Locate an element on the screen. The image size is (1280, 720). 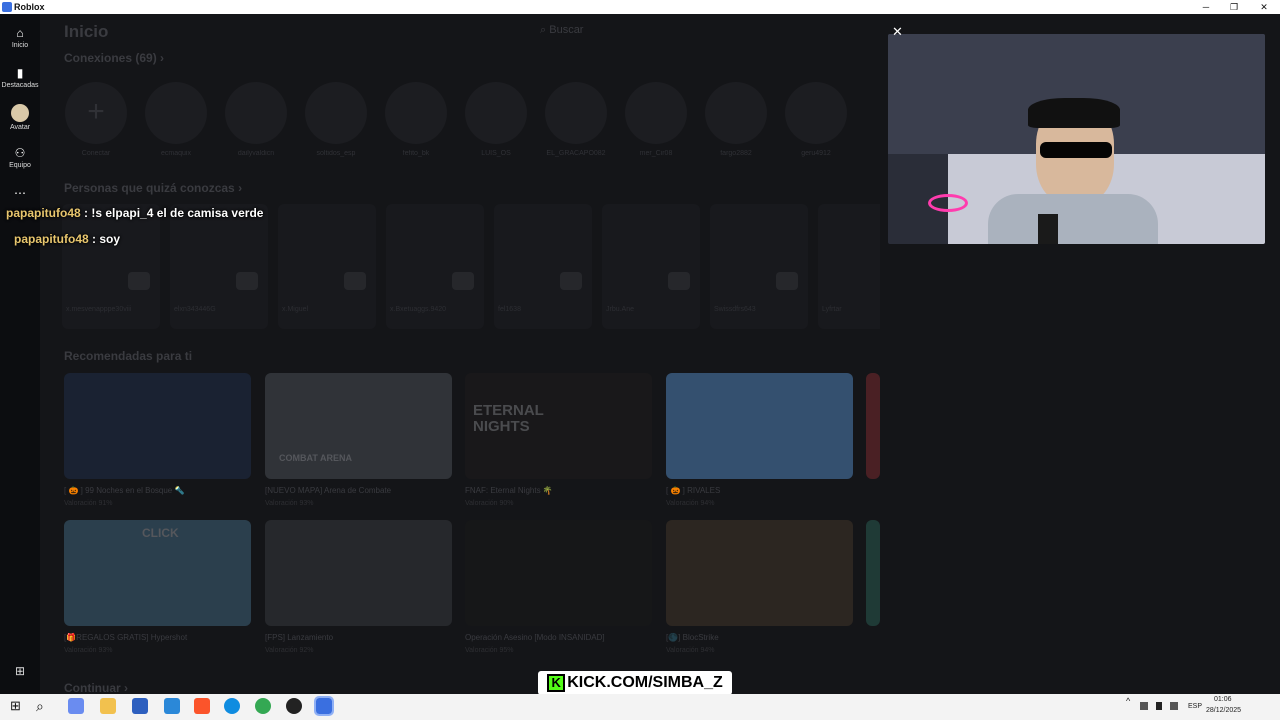
person-card: x.Bxetuaggs.9420 is located at coordinates (435, 266).